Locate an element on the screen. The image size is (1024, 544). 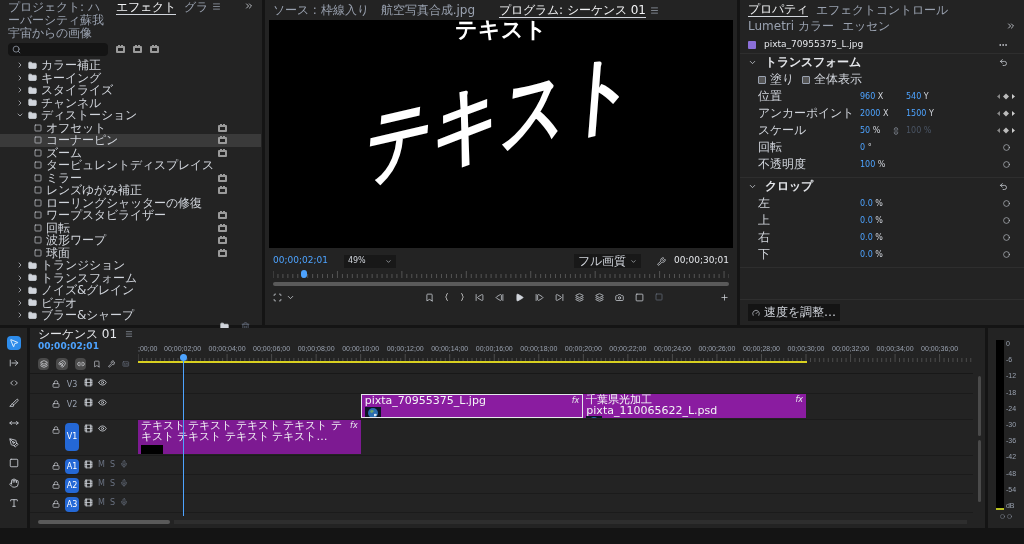
link-icon is located at coordinates (896, 130).